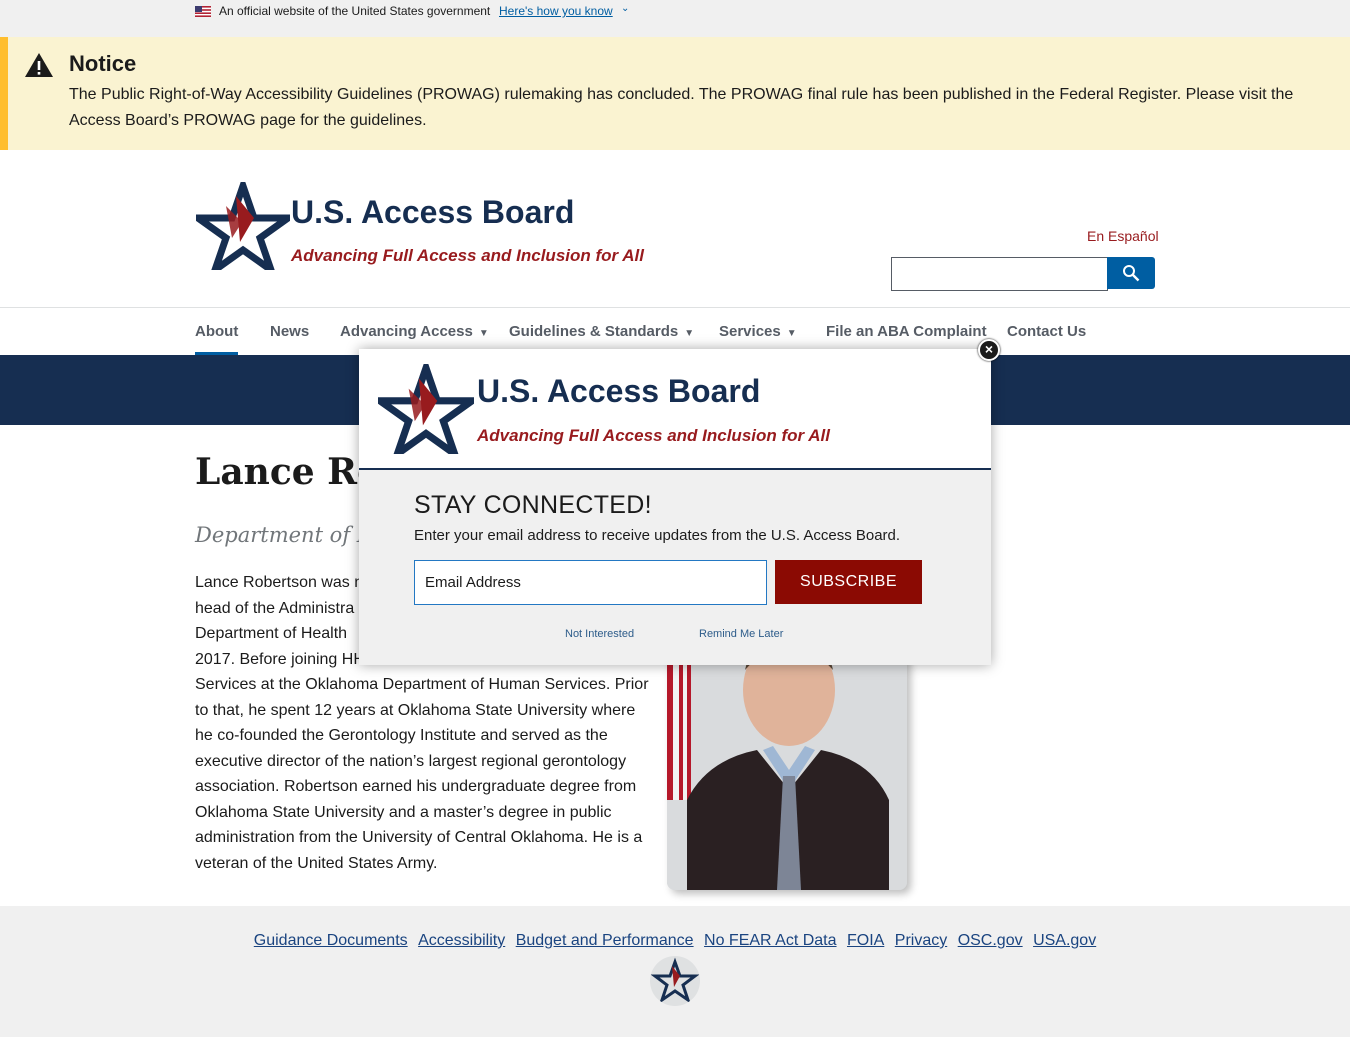 Image resolution: width=1350 pixels, height=1037 pixels. What do you see at coordinates (285, 535) in the screenshot?
I see `person-department: Department of H` at bounding box center [285, 535].